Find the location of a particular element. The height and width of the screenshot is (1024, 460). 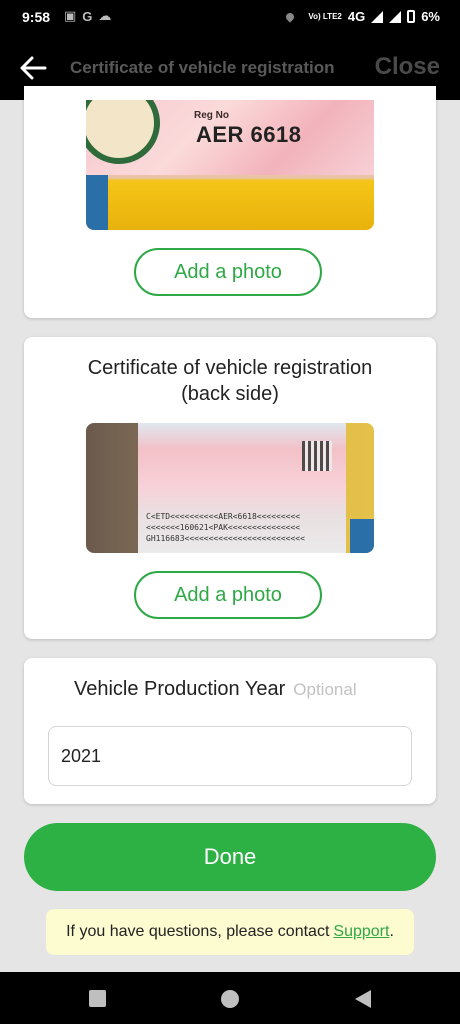

production-year-label: Vehicle Production Year Optional is located at coordinates (215, 689).